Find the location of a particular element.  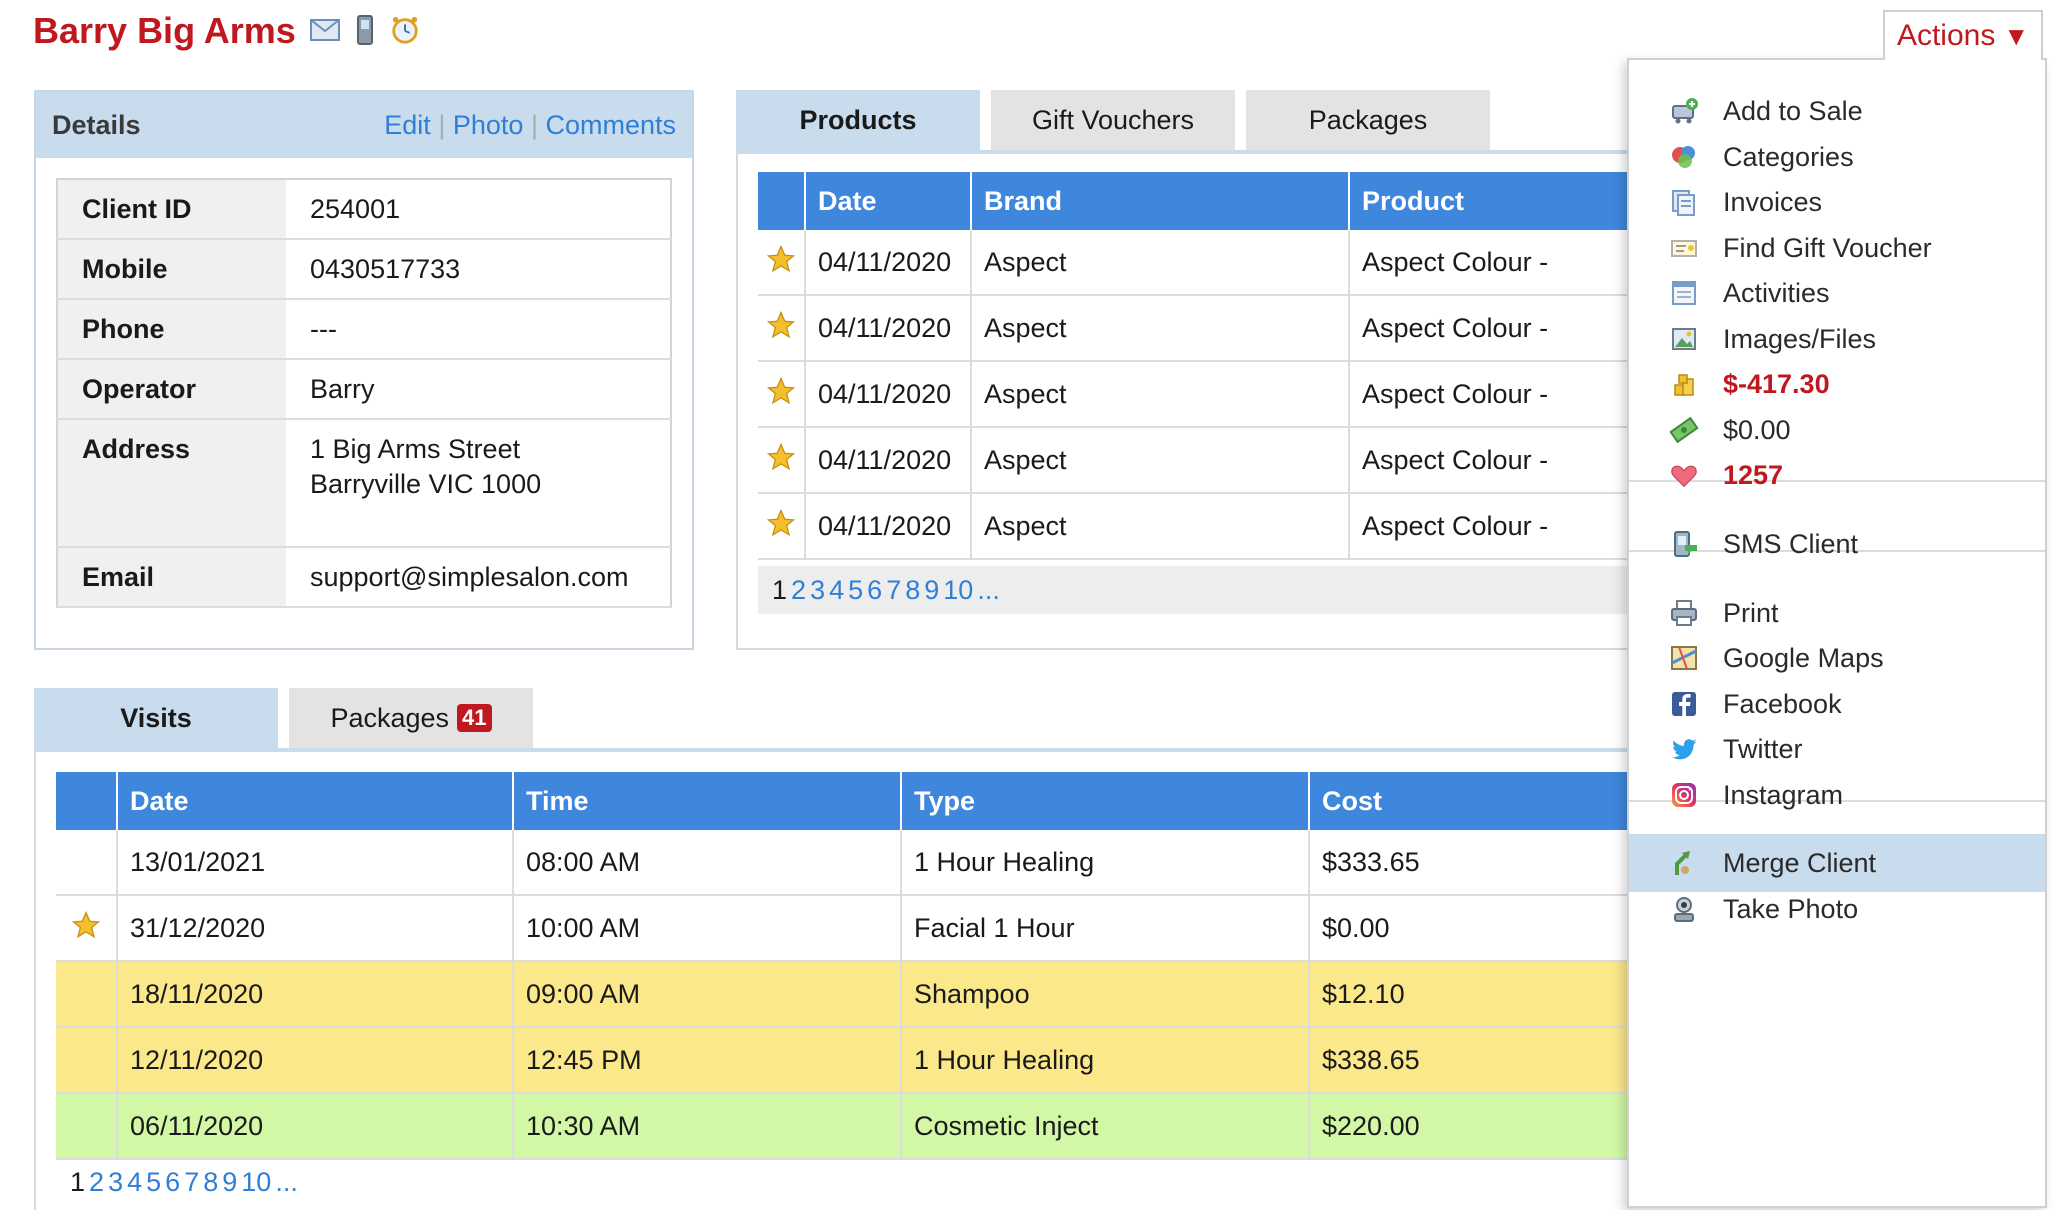

details-header: Details Edit | Photo | Comments is located at coordinates (364, 125).